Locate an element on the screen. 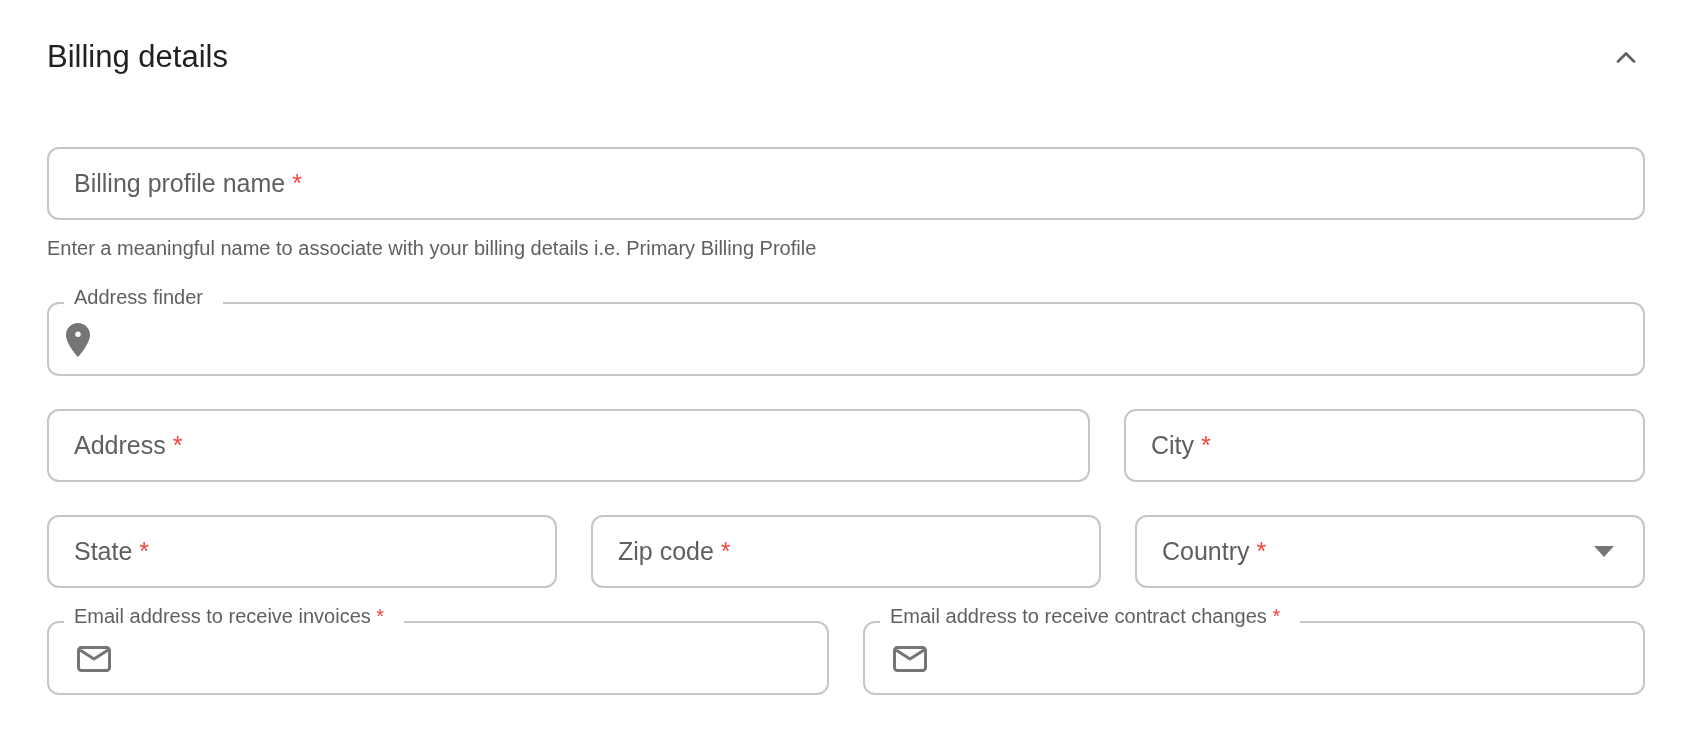 The image size is (1700, 730). field-label: State * is located at coordinates (112, 551).